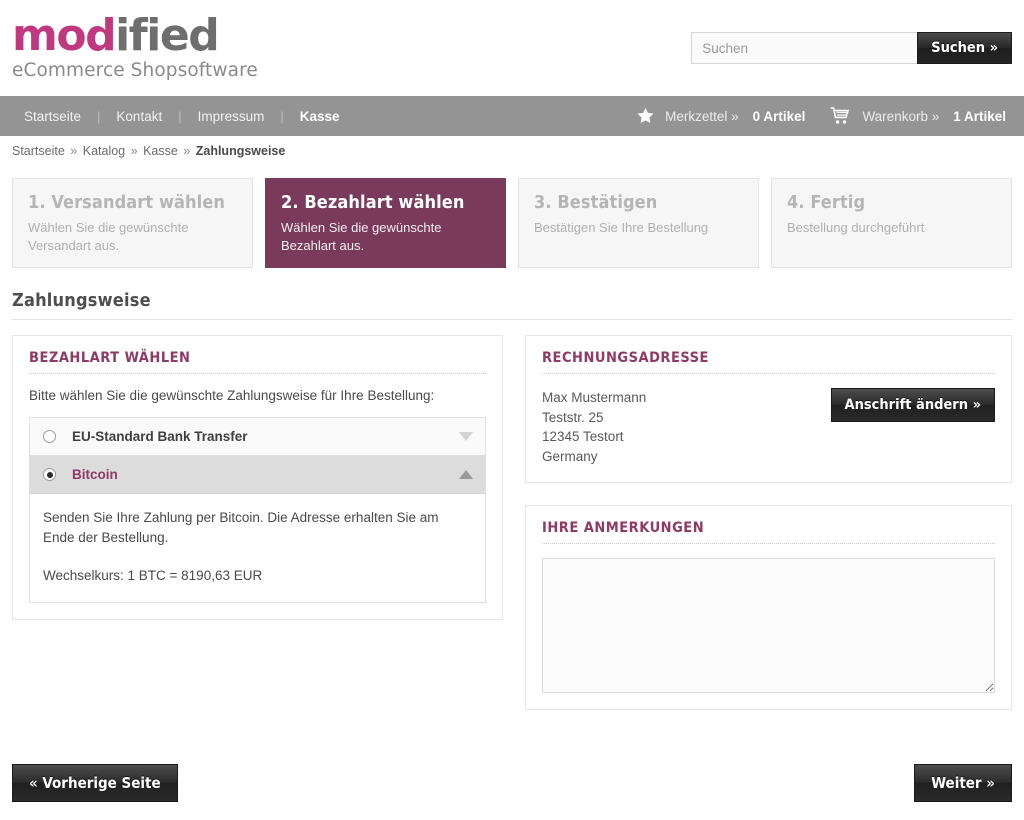 Image resolution: width=1024 pixels, height=820 pixels. What do you see at coordinates (257, 437) in the screenshot?
I see `payment-option-bank-transfer: EU-Standard Bank Transfer` at bounding box center [257, 437].